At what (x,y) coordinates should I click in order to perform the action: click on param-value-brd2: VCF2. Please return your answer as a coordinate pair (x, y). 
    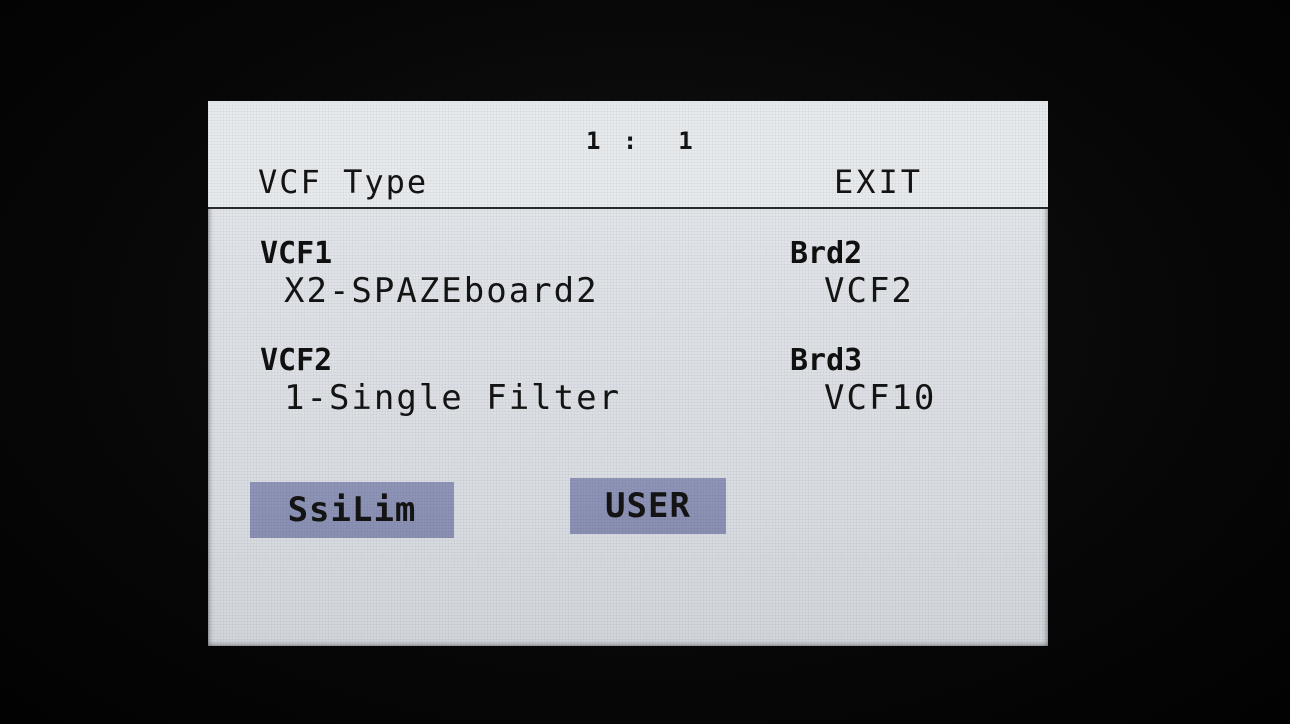
    Looking at the image, I should click on (869, 291).